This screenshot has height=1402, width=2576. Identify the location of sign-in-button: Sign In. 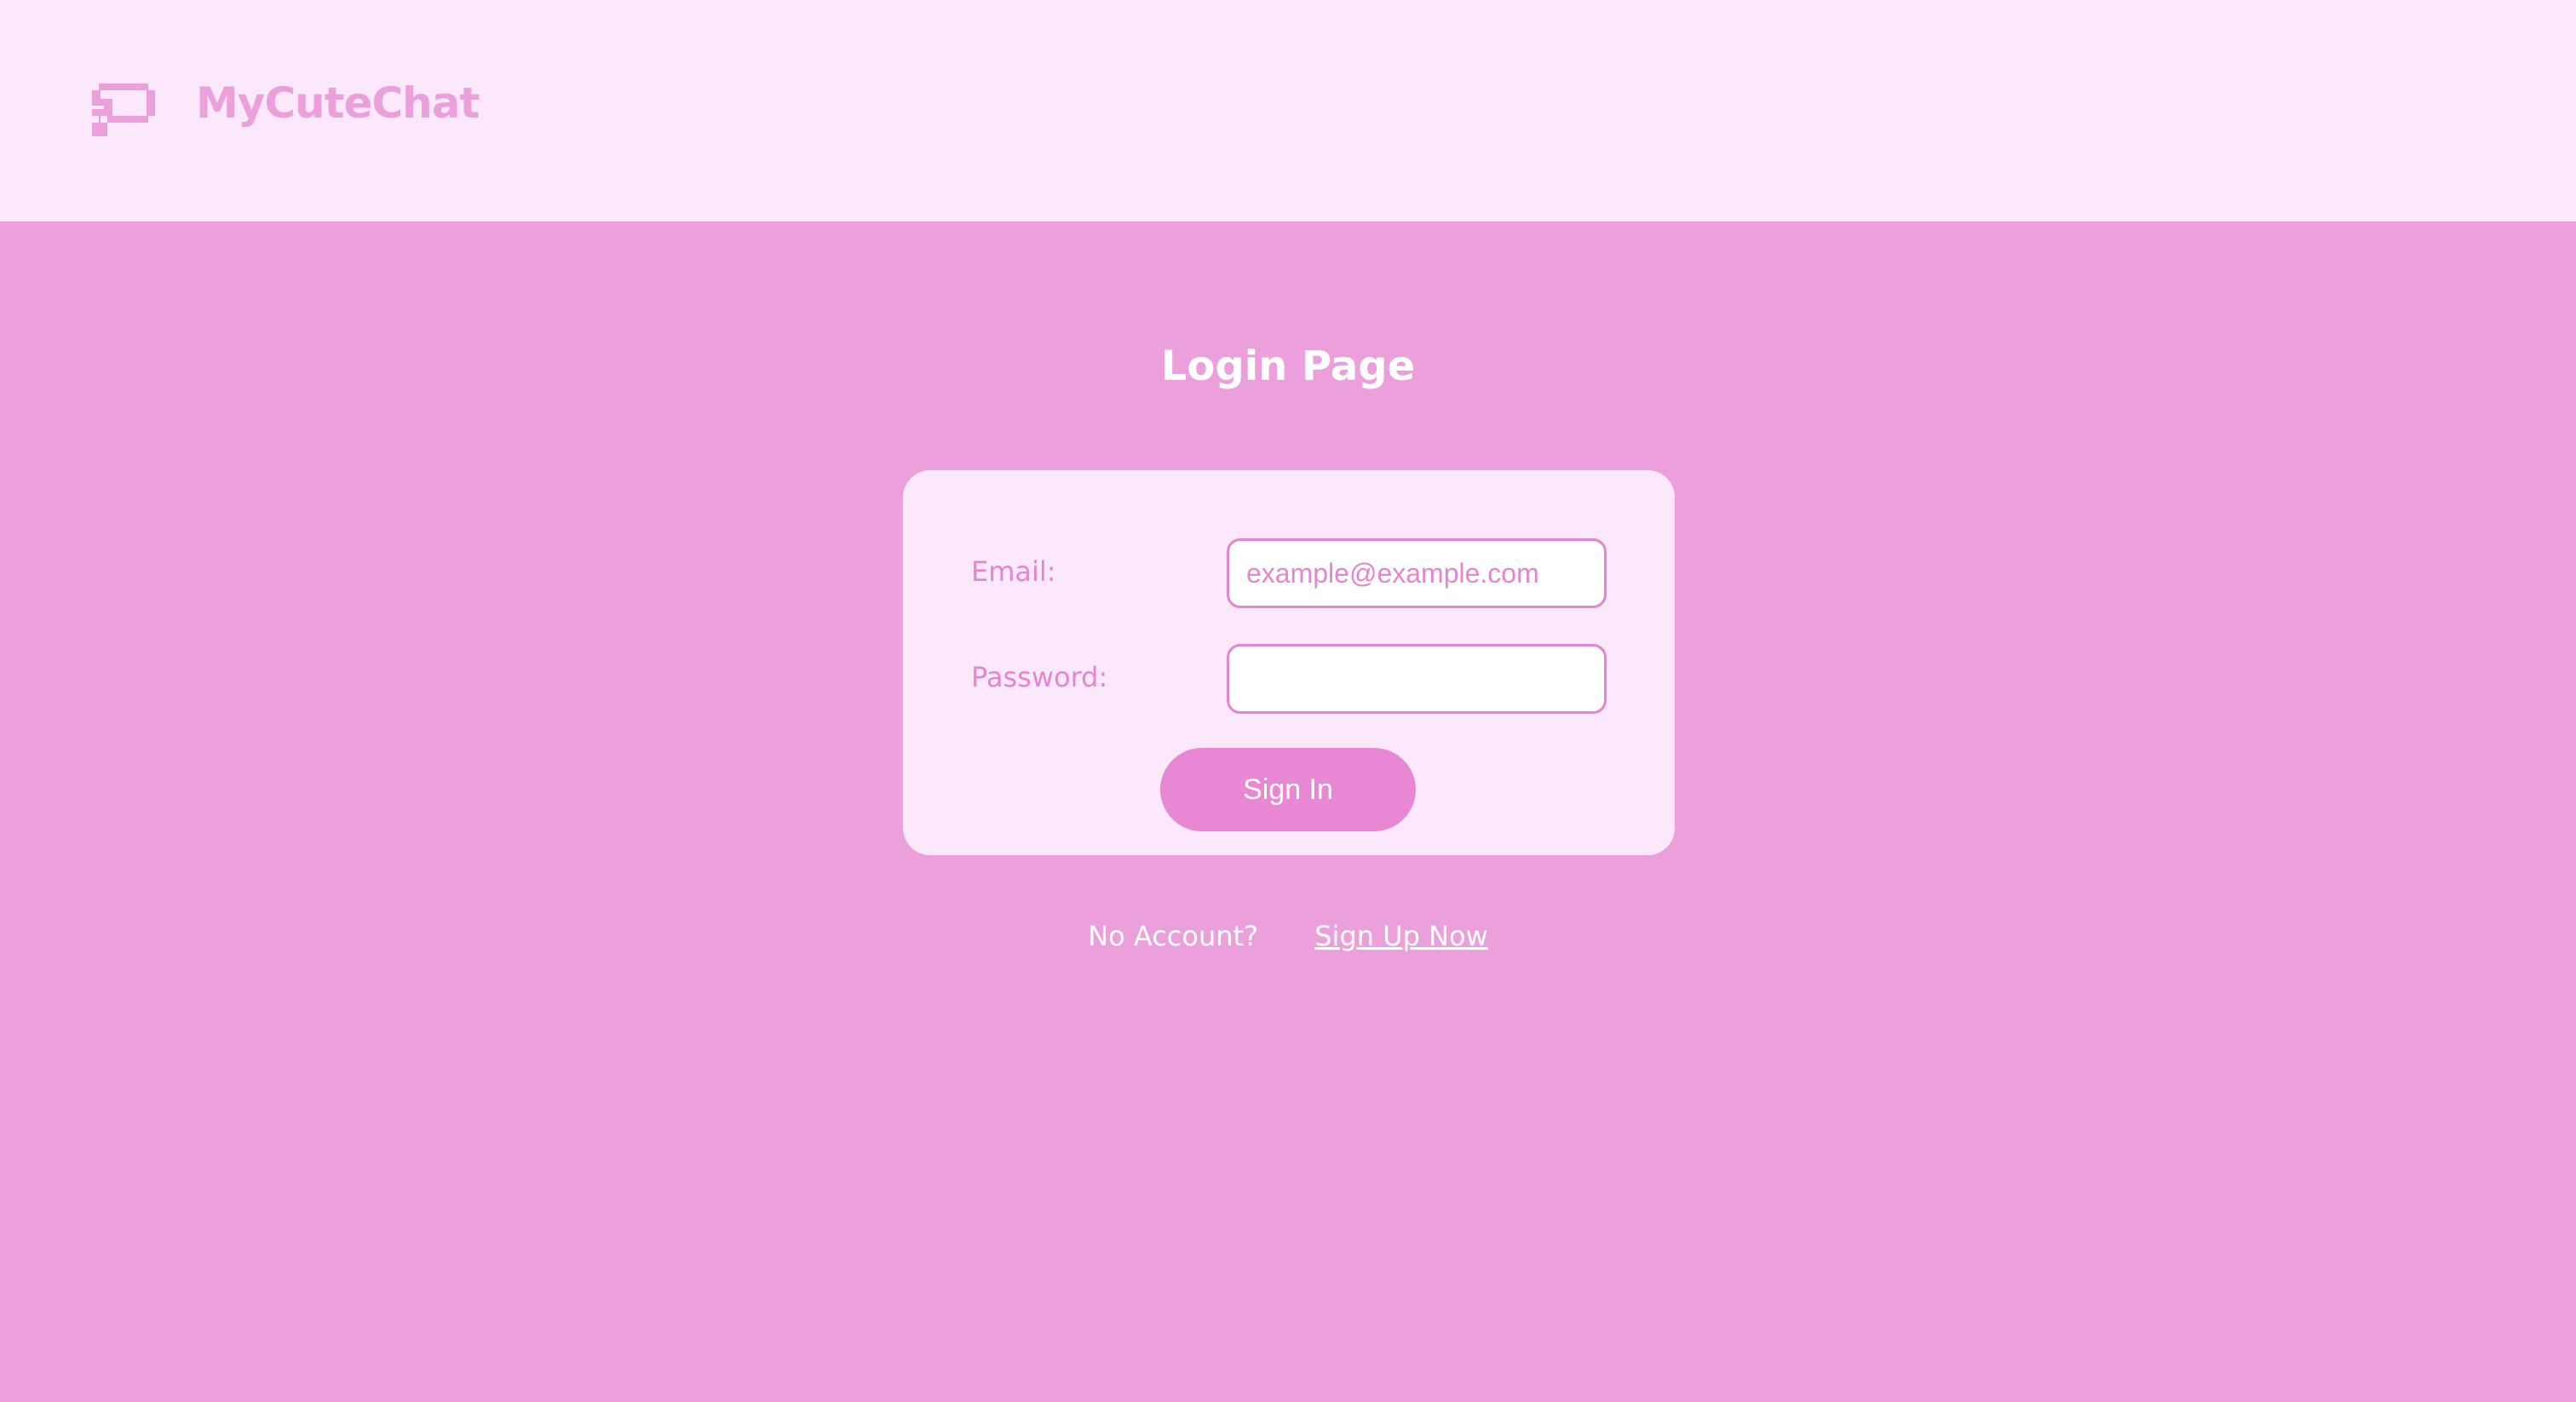
(1288, 789).